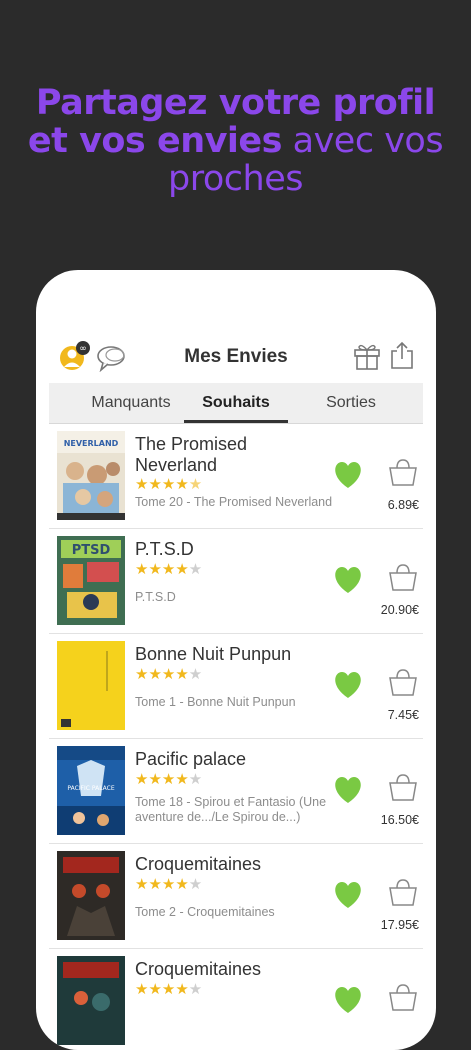  What do you see at coordinates (363, 141) in the screenshot?
I see `headline-line-2-light: avec vos` at bounding box center [363, 141].